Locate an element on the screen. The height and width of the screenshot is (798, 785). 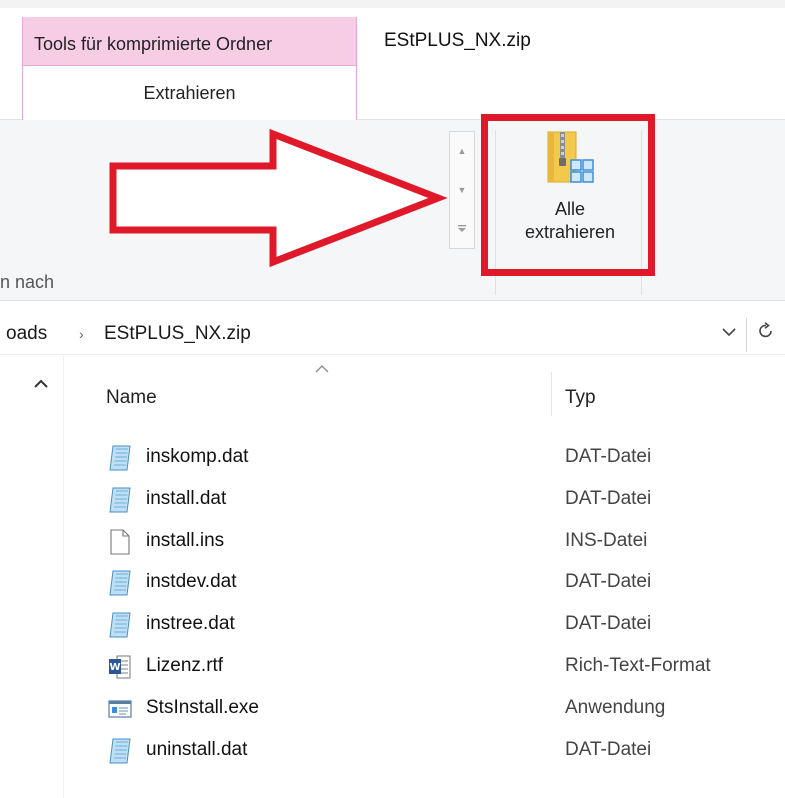
gallery-scroll-down-button: ▼ is located at coordinates (462, 190).